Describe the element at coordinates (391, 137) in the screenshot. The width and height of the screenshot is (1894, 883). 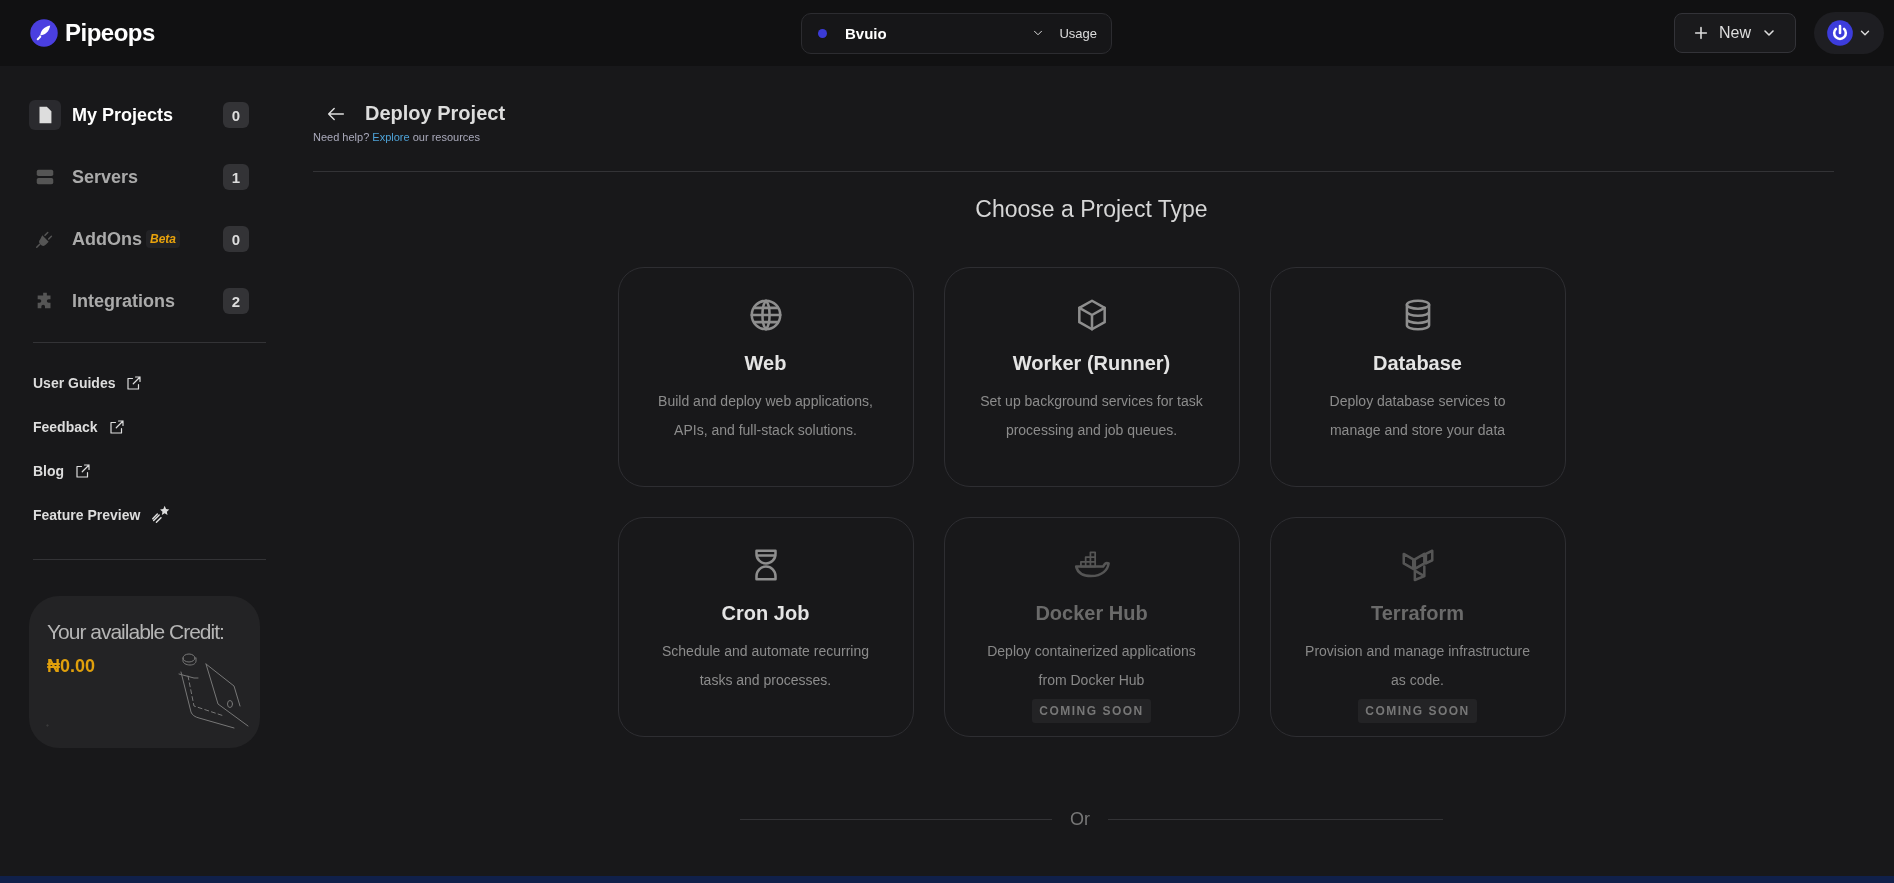
I see `explore-link: Explore` at that location.